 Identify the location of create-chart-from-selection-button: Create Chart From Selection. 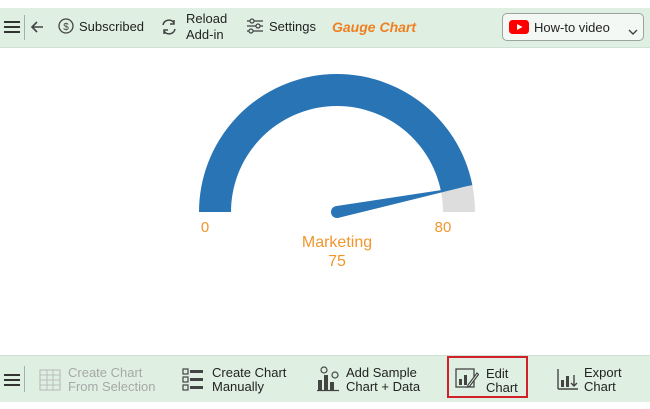
(100, 379).